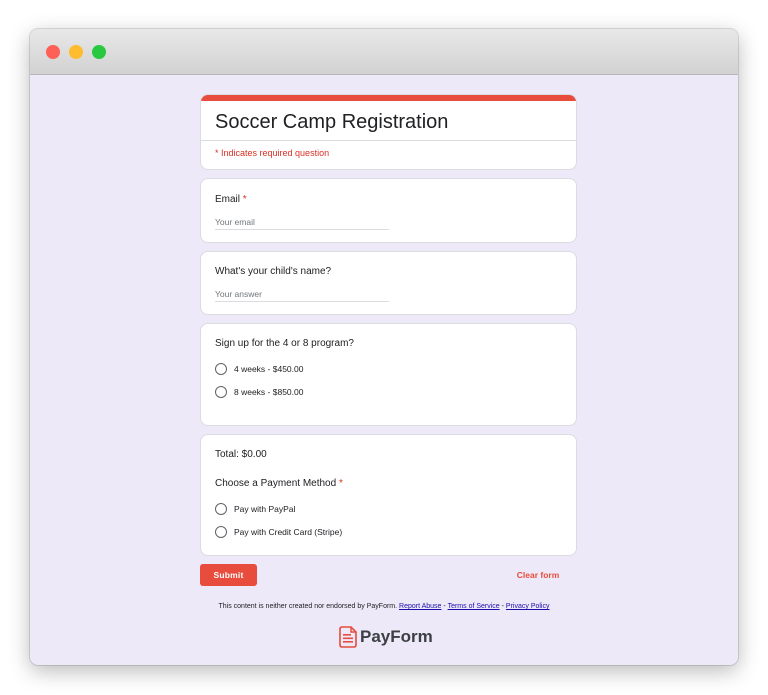 Image resolution: width=768 pixels, height=695 pixels. Describe the element at coordinates (474, 606) in the screenshot. I see `terms-of-service-link: Terms of Service` at that location.